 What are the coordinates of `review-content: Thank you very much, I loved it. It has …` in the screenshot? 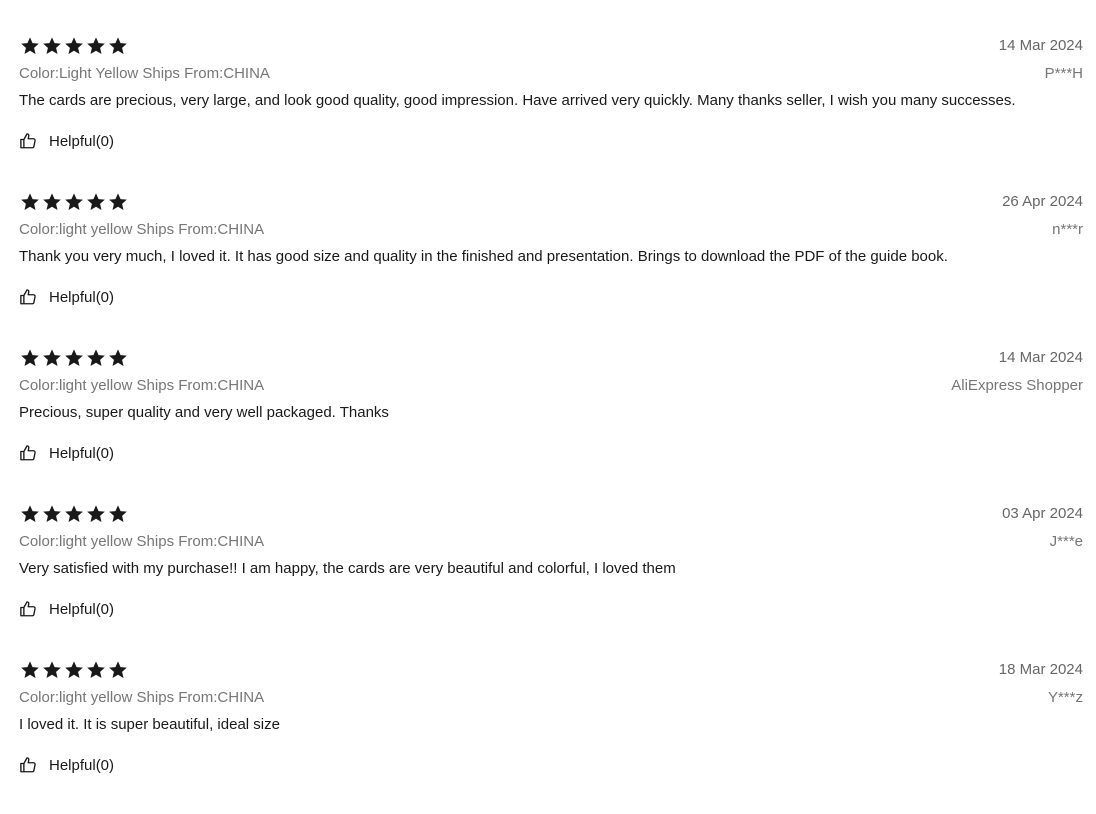 It's located at (483, 256).